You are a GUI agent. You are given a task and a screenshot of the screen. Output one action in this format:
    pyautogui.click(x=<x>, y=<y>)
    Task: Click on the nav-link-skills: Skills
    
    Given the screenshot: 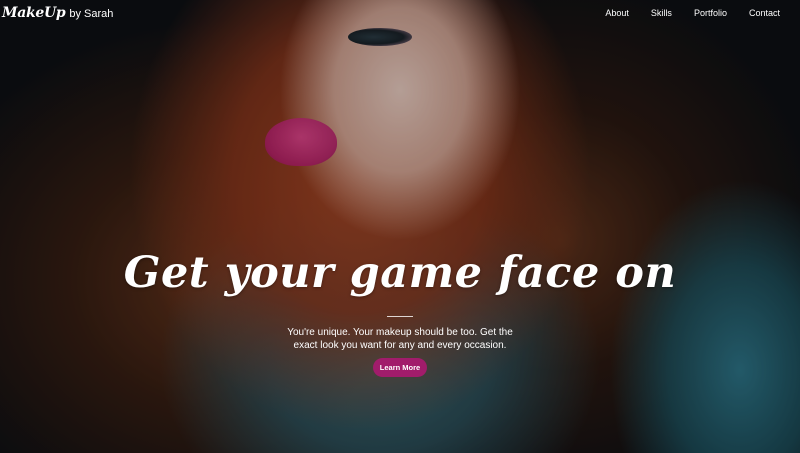 What is the action you would take?
    pyautogui.click(x=661, y=13)
    